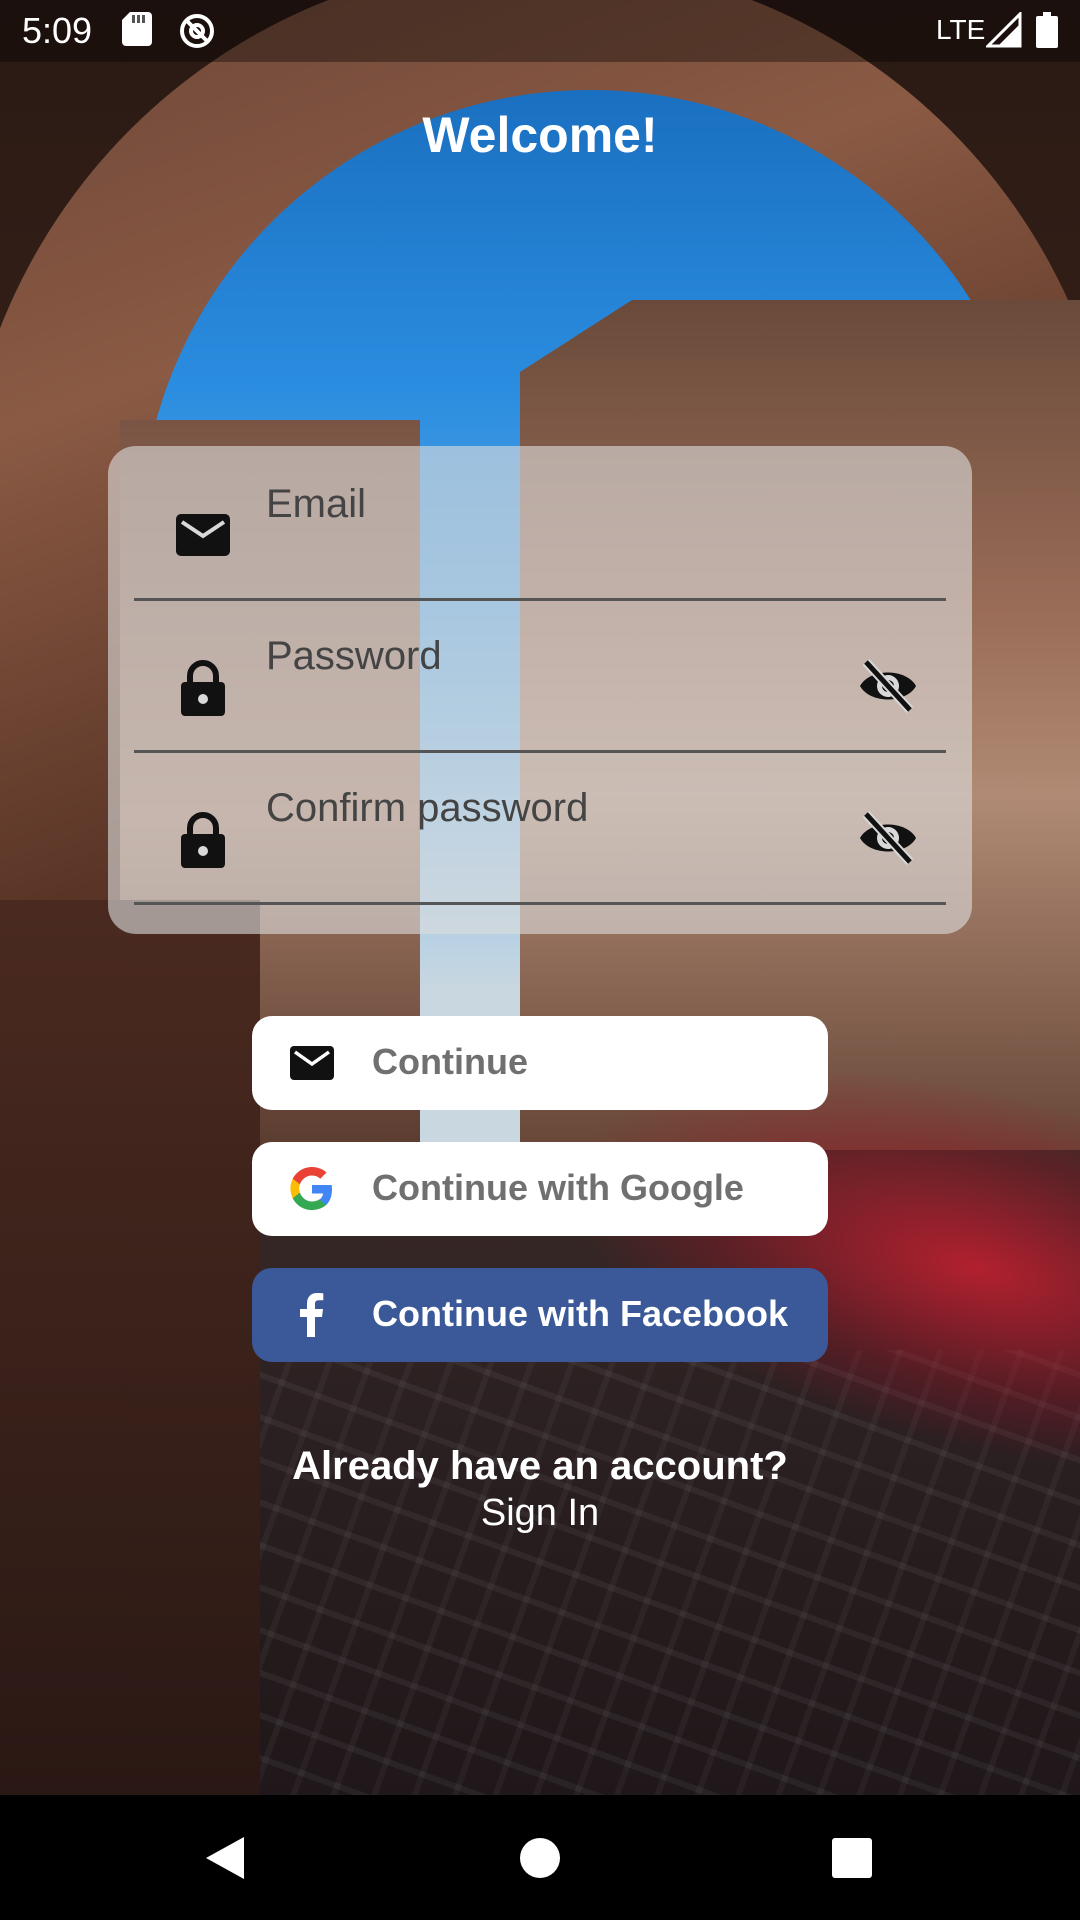 The height and width of the screenshot is (1920, 1080). What do you see at coordinates (580, 1313) in the screenshot?
I see `facebook-label: Continue with Facebook` at bounding box center [580, 1313].